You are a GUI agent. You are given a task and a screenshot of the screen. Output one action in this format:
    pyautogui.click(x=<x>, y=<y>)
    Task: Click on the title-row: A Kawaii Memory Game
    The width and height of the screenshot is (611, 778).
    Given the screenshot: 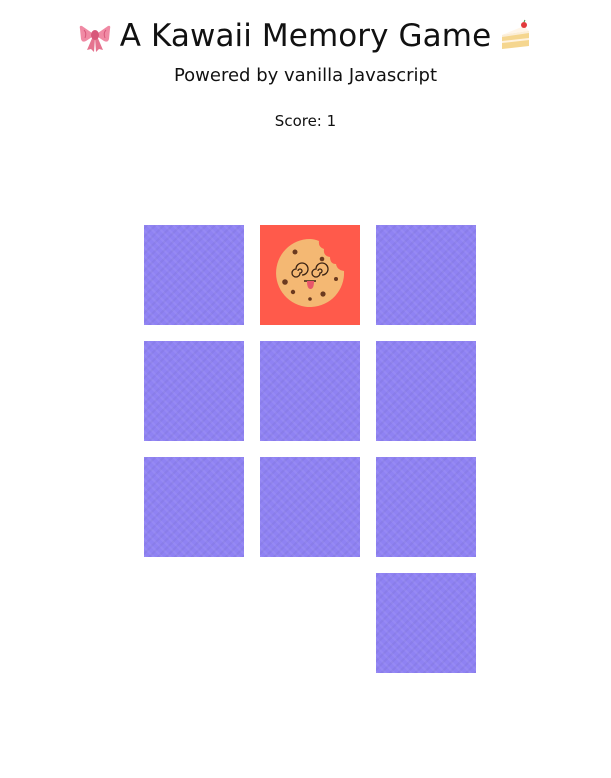 What is the action you would take?
    pyautogui.click(x=305, y=36)
    